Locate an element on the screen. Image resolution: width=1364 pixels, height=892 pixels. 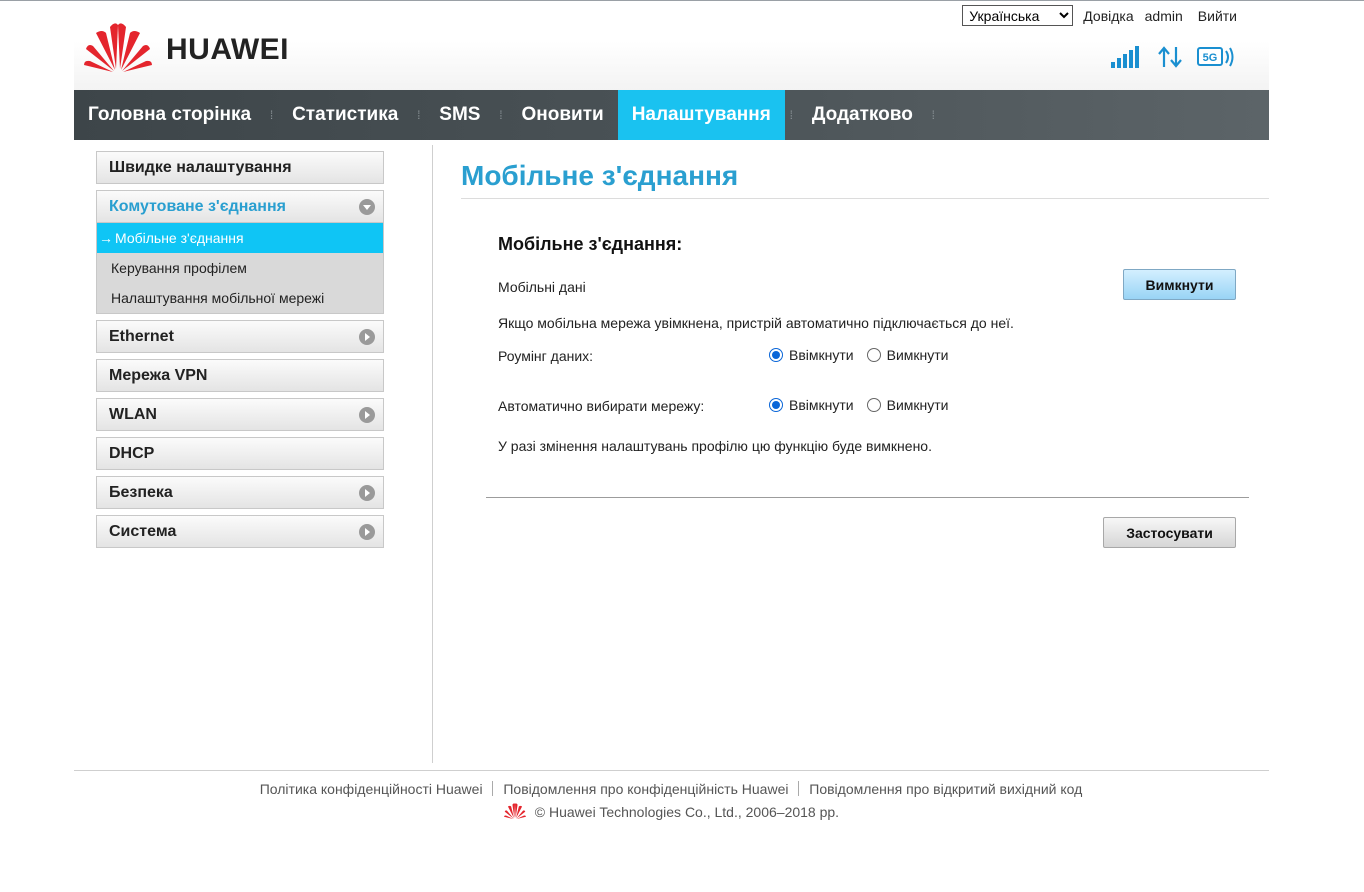
auto-network-radio-group: Ввімкнути Вимкнути is located at coordinates (865, 405).